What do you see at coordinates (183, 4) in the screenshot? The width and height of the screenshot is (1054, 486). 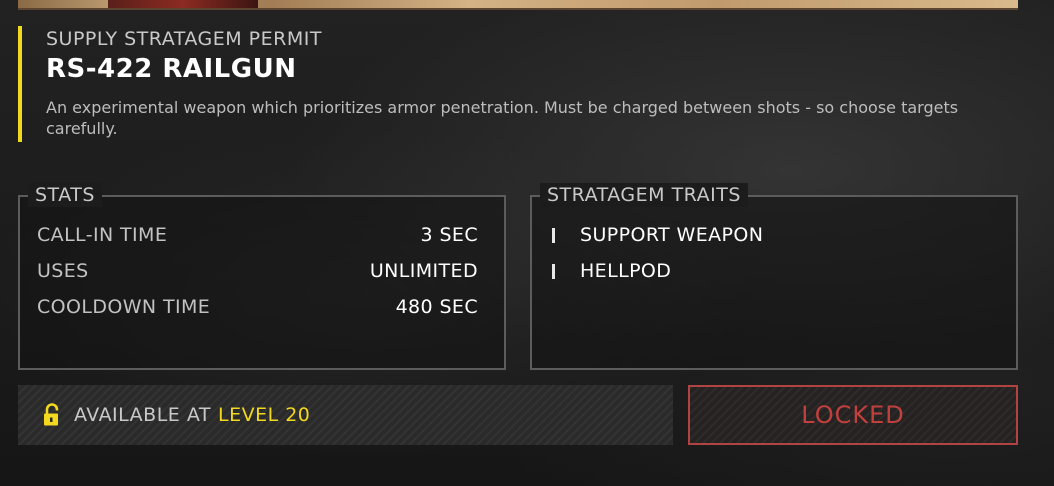 I see `hero-image-detail` at bounding box center [183, 4].